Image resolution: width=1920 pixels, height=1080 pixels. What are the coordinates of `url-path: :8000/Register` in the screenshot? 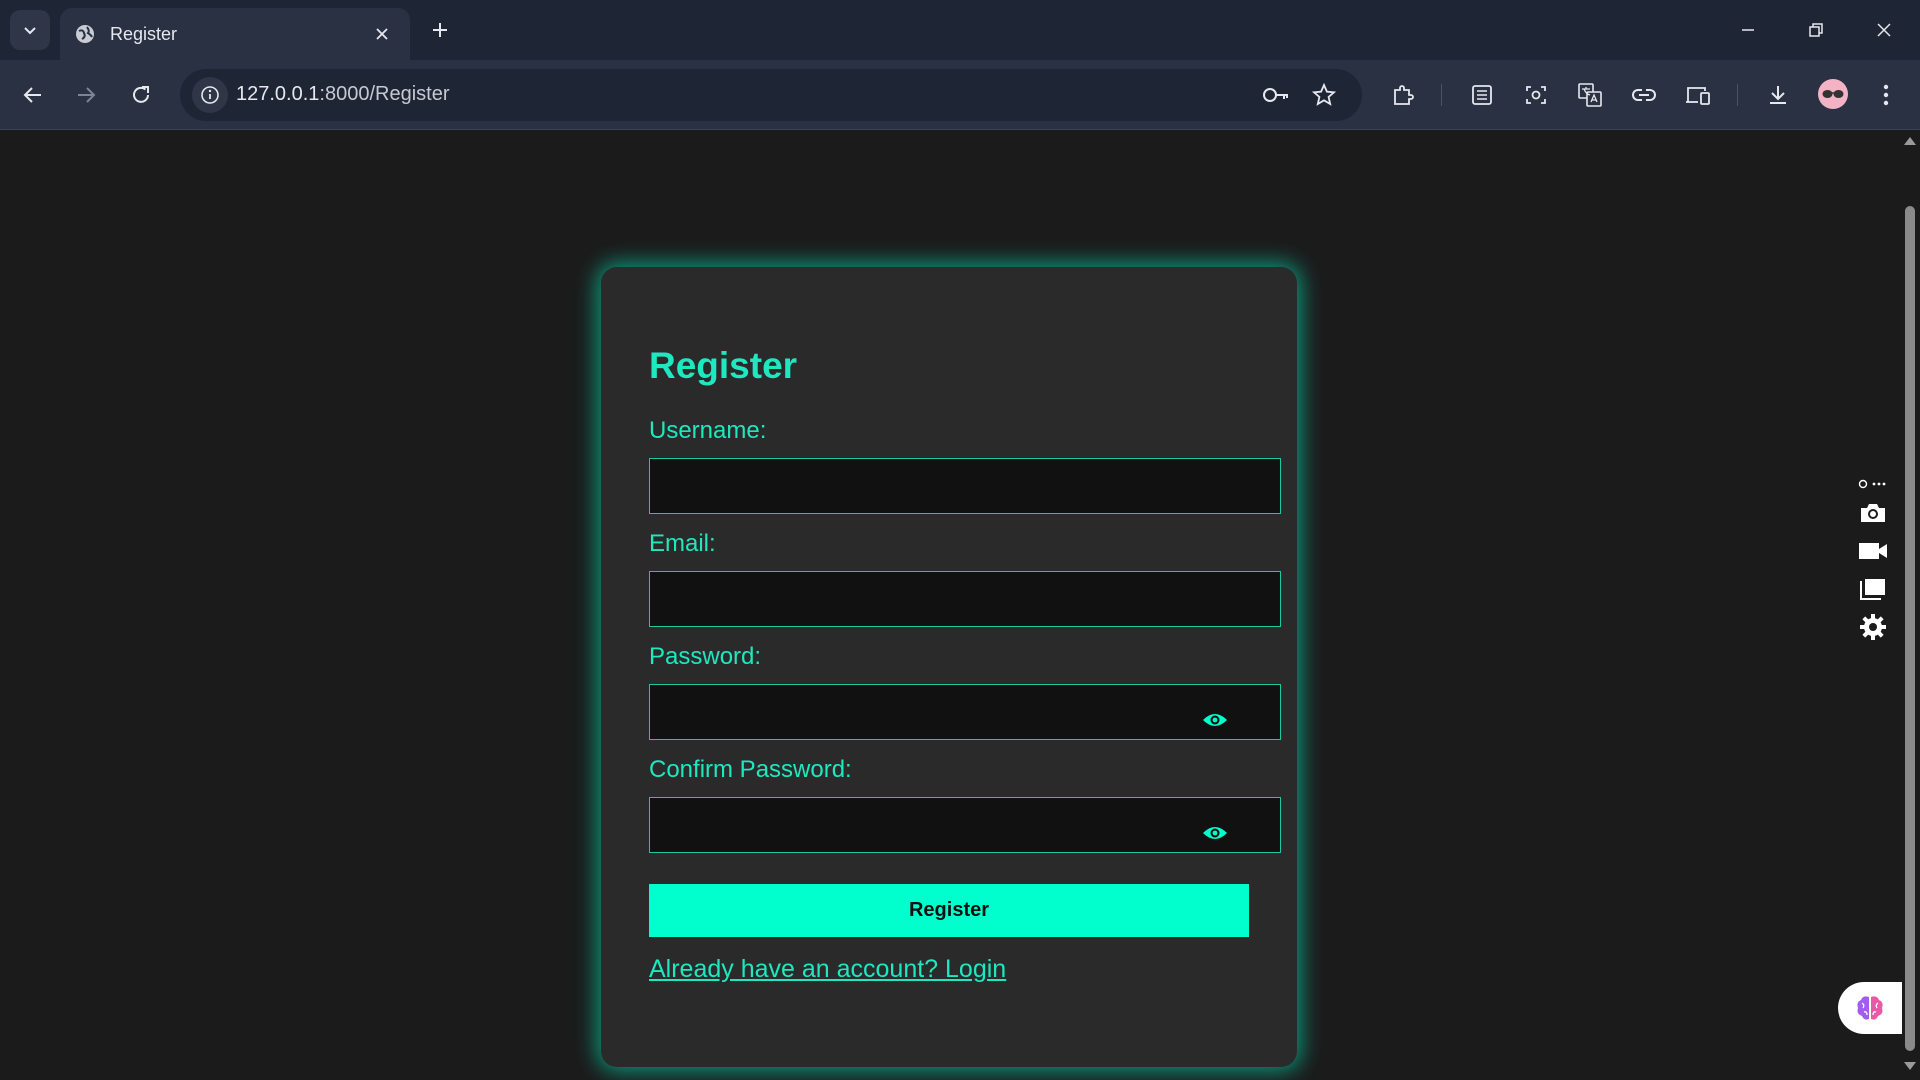 It's located at (384, 94).